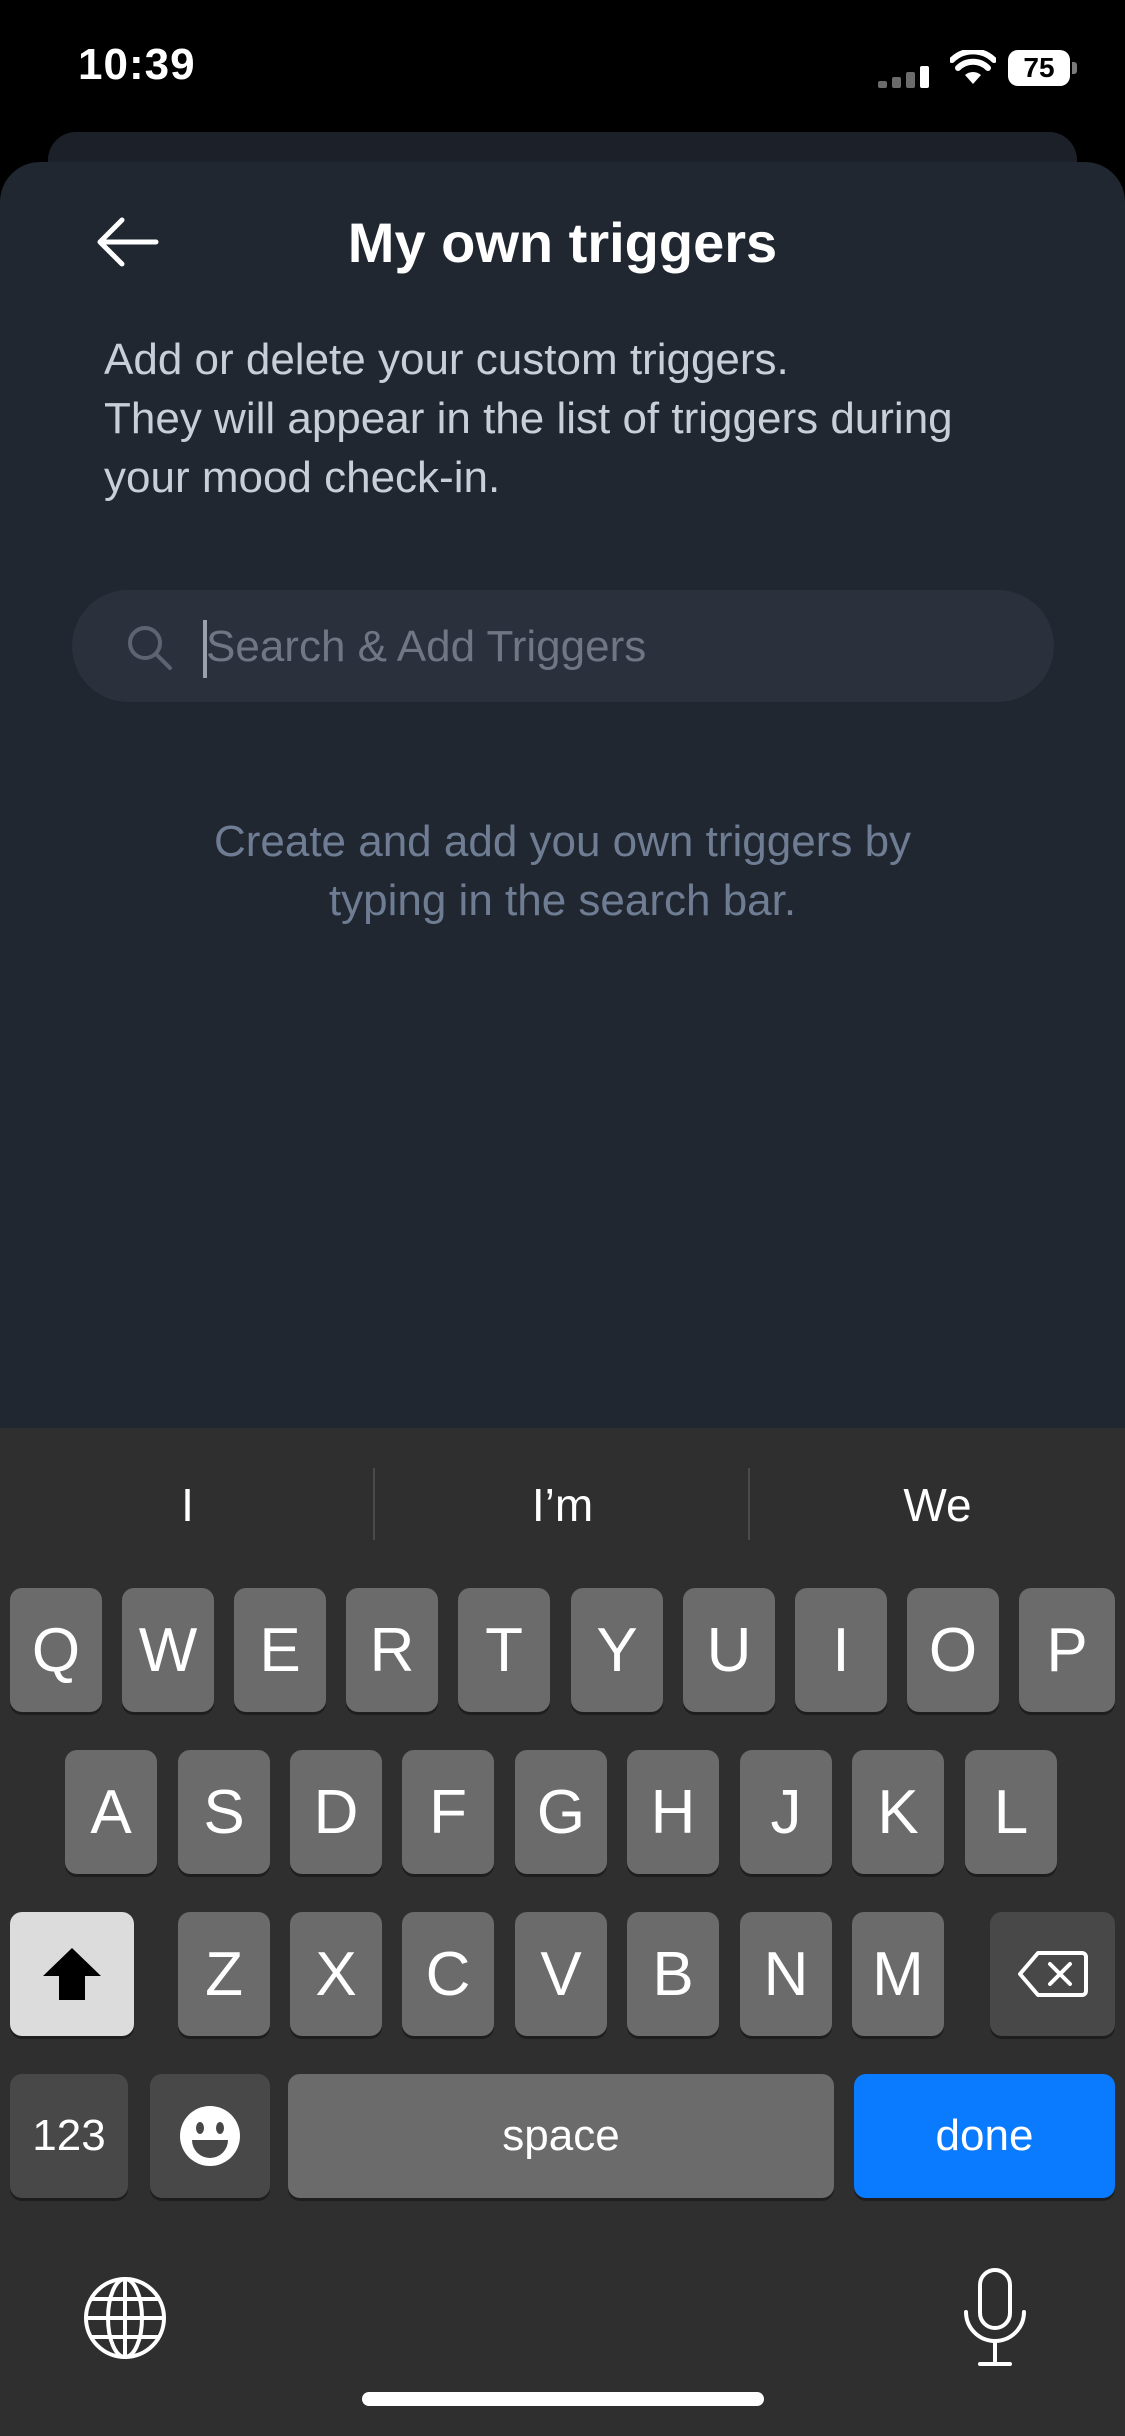 The height and width of the screenshot is (2436, 1125). Describe the element at coordinates (903, 77) in the screenshot. I see `cellular-signal-icon` at that location.